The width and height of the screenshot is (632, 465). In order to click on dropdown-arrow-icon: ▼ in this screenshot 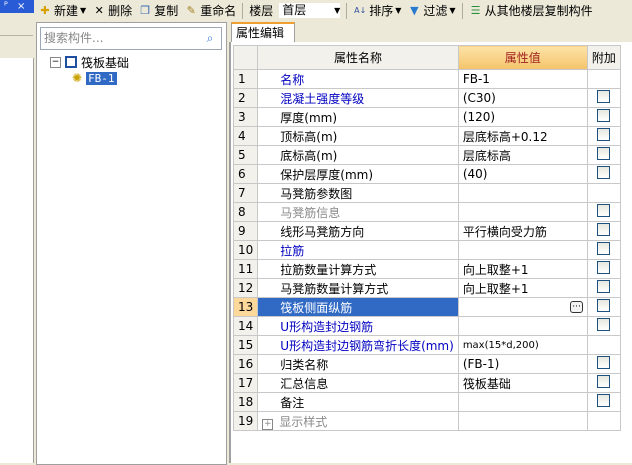, I will do `click(398, 10)`.